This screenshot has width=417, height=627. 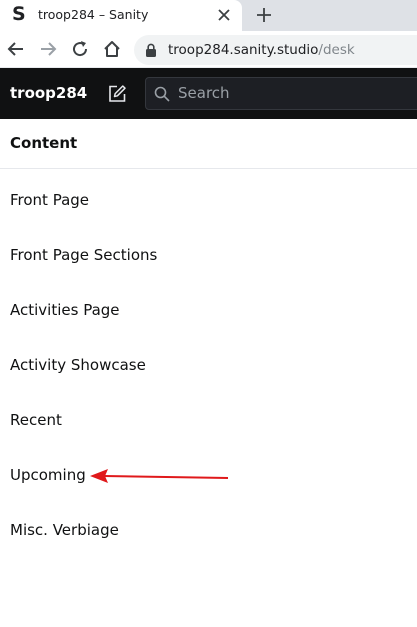 What do you see at coordinates (117, 94) in the screenshot?
I see `compose-icon` at bounding box center [117, 94].